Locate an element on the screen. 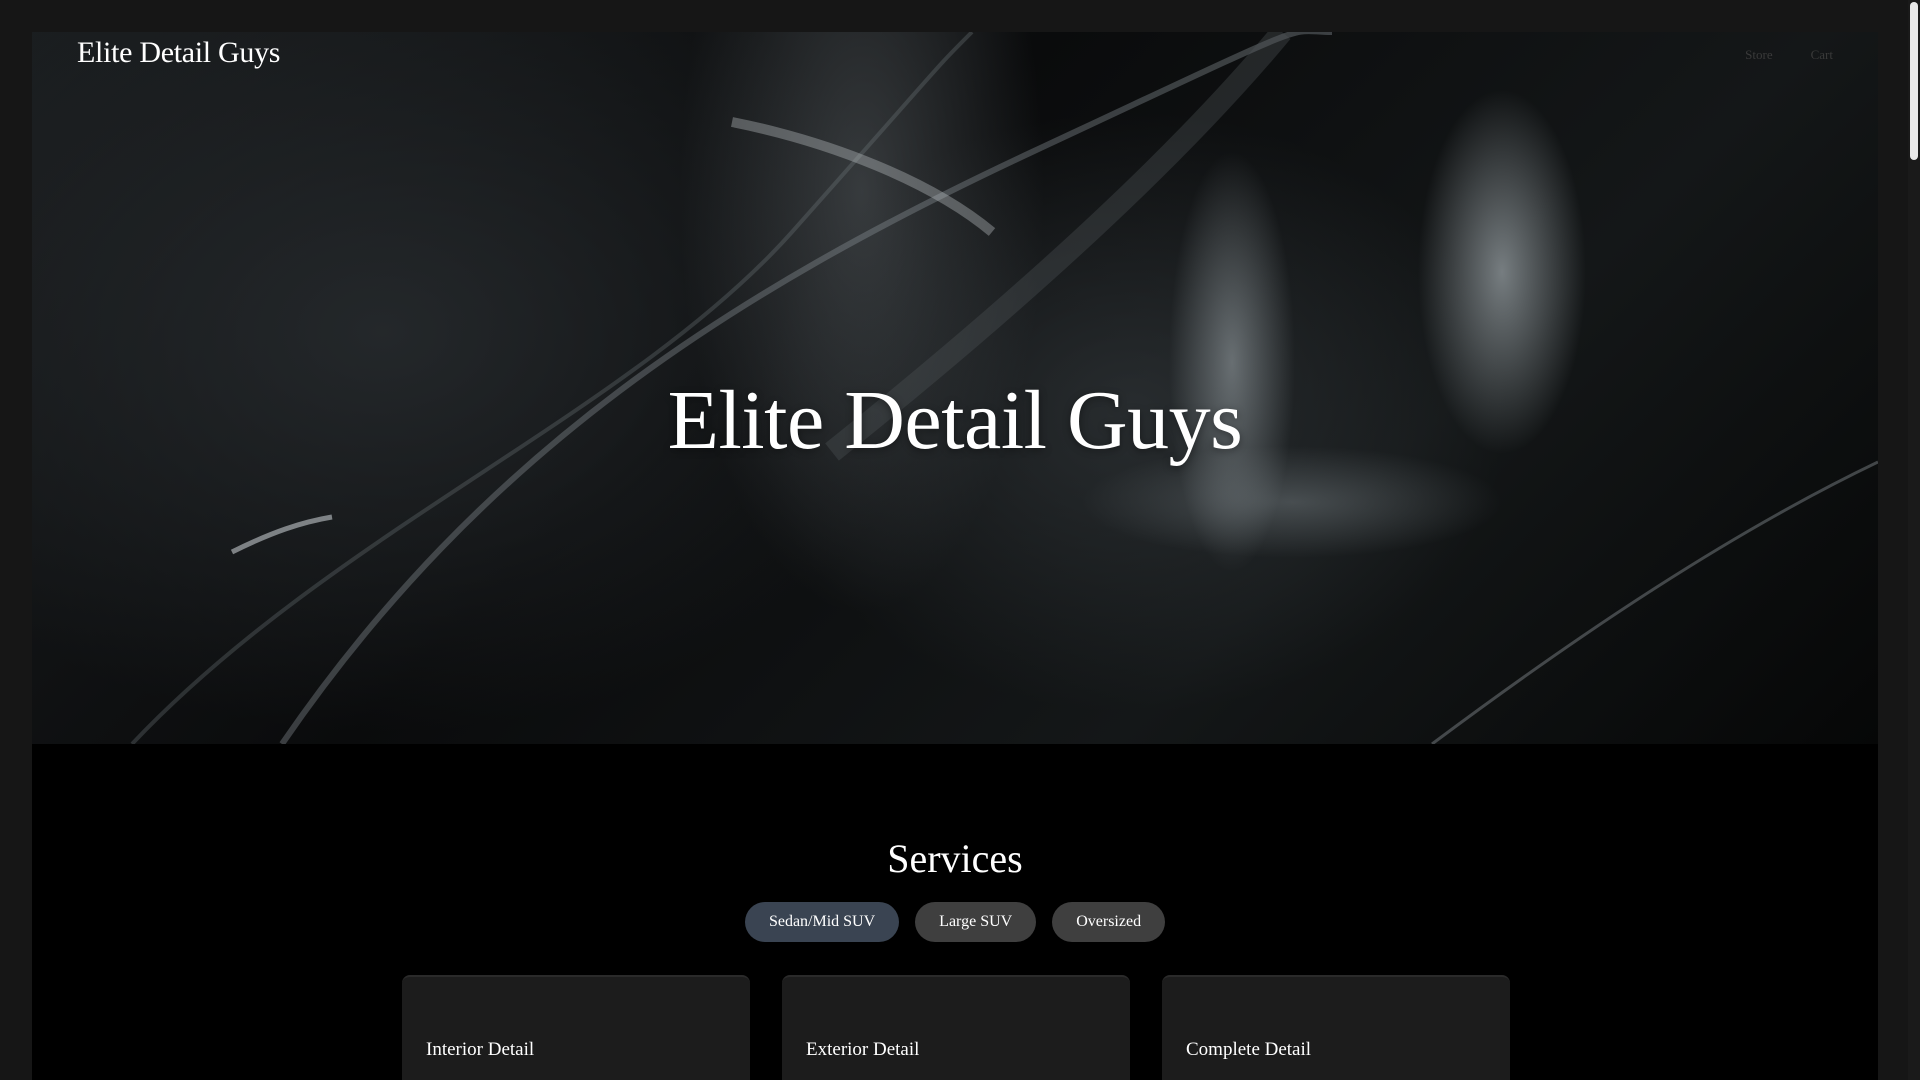 The height and width of the screenshot is (1080, 1920). vehicle-size-tabs: Sedan/Mid SUV Large SUV Oversized is located at coordinates (955, 922).